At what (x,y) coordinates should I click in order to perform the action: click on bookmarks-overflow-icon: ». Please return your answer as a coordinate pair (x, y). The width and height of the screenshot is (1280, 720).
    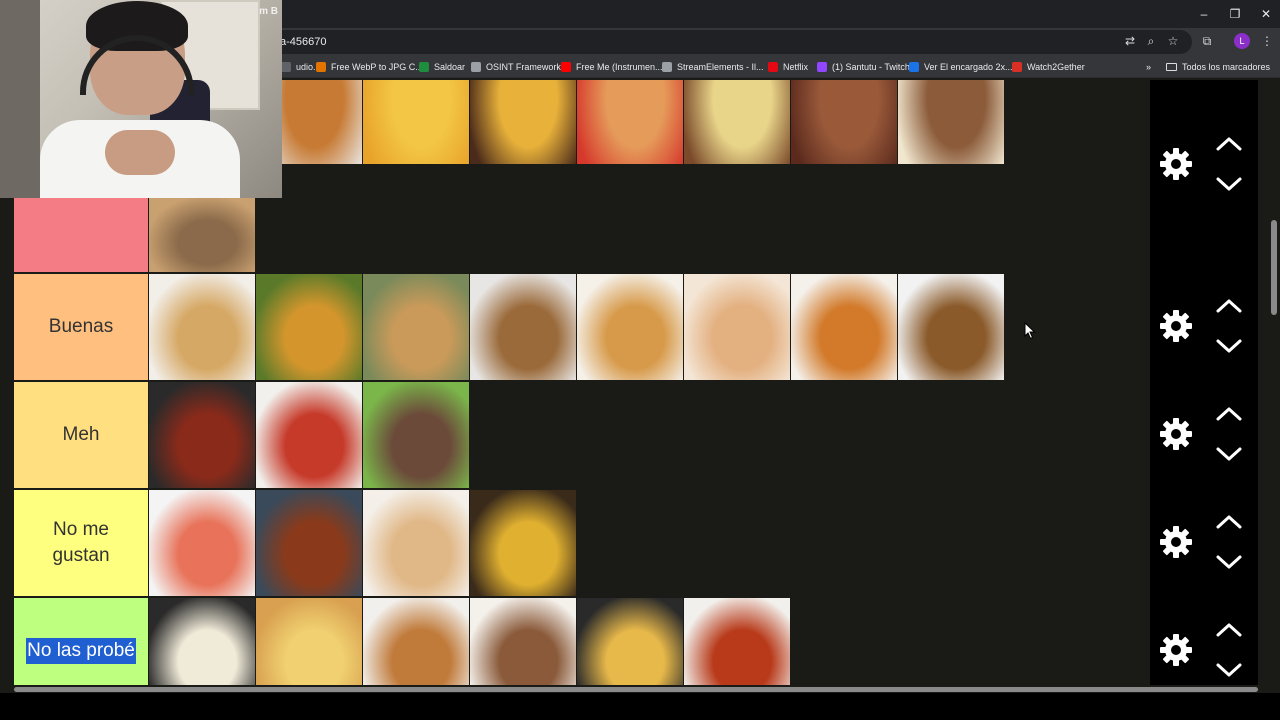
    Looking at the image, I should click on (1148, 67).